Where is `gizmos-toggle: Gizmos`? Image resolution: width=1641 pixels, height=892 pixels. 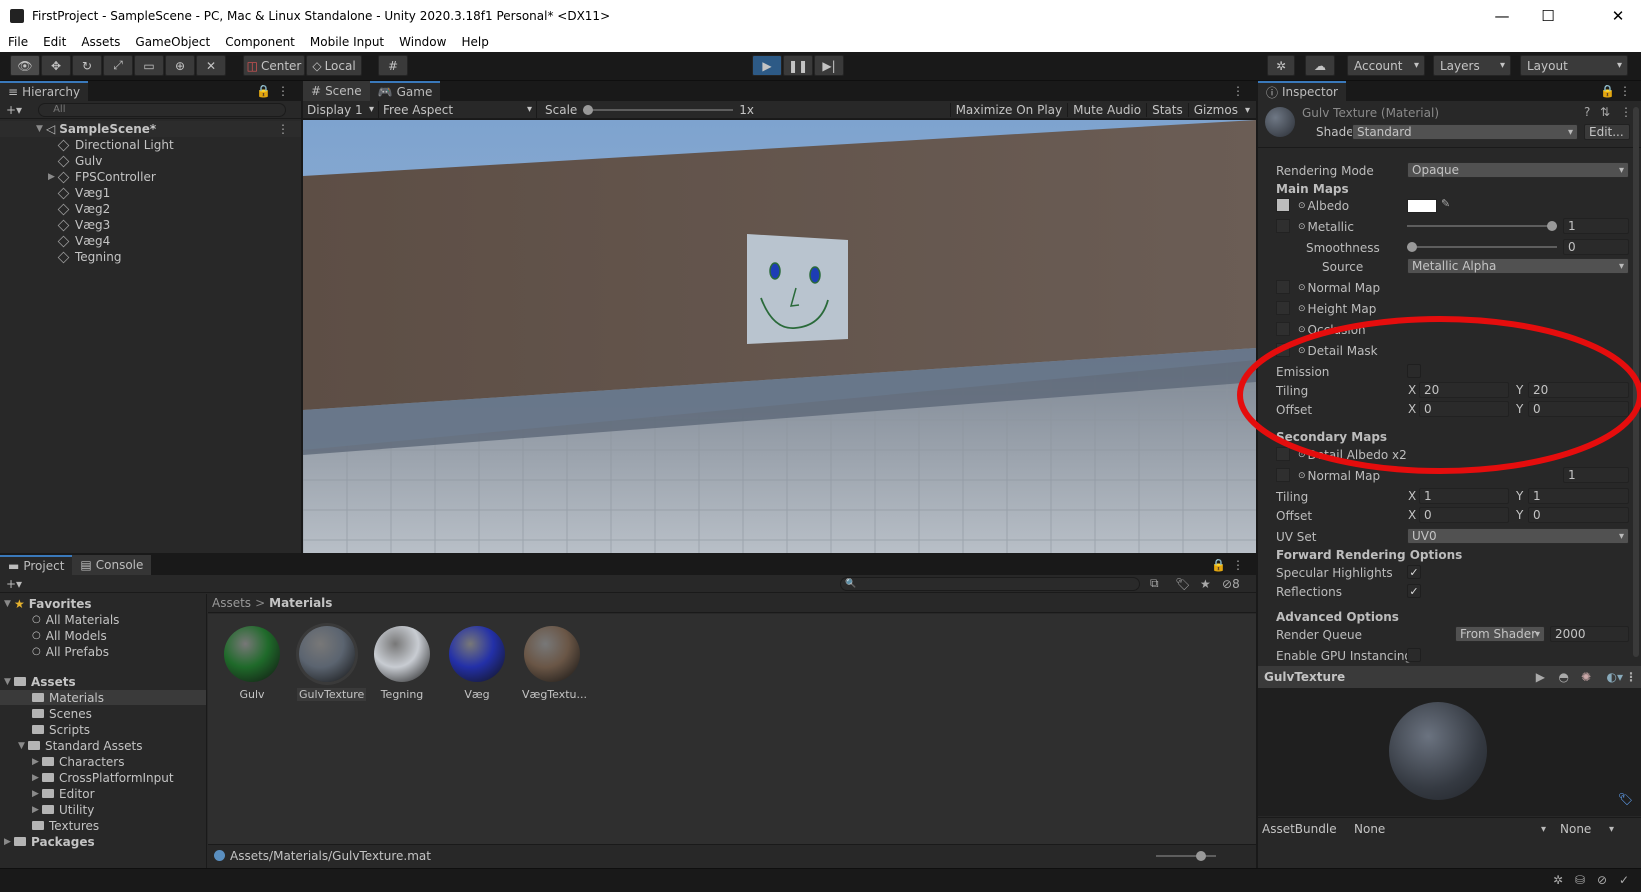 gizmos-toggle: Gizmos is located at coordinates (1215, 110).